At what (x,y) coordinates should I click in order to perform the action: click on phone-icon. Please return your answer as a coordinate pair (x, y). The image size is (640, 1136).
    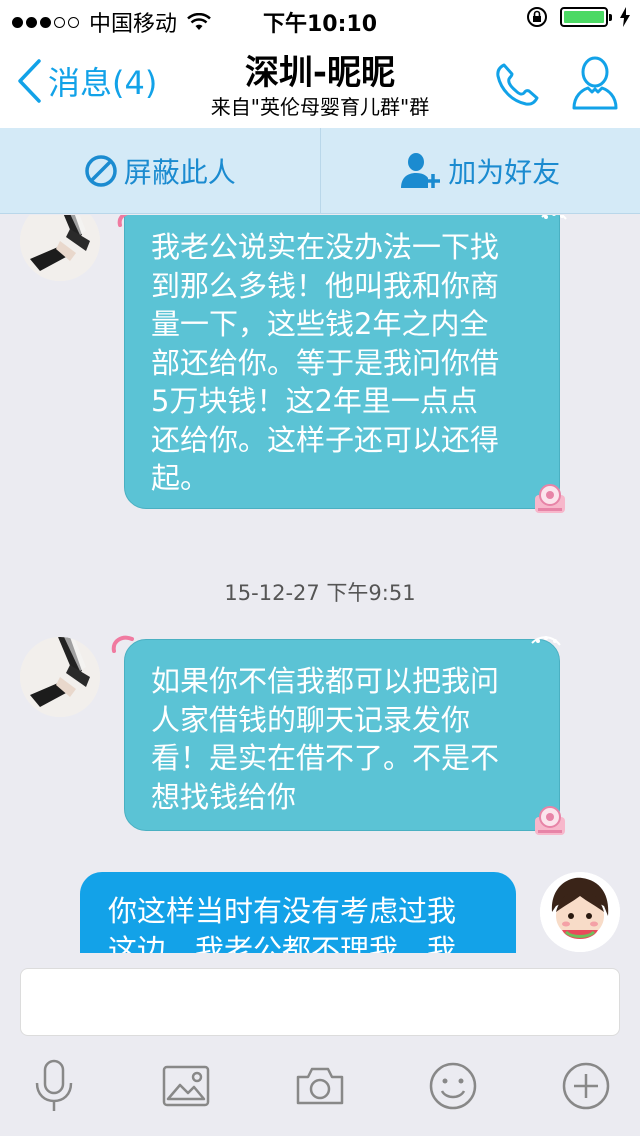
    Looking at the image, I should click on (517, 84).